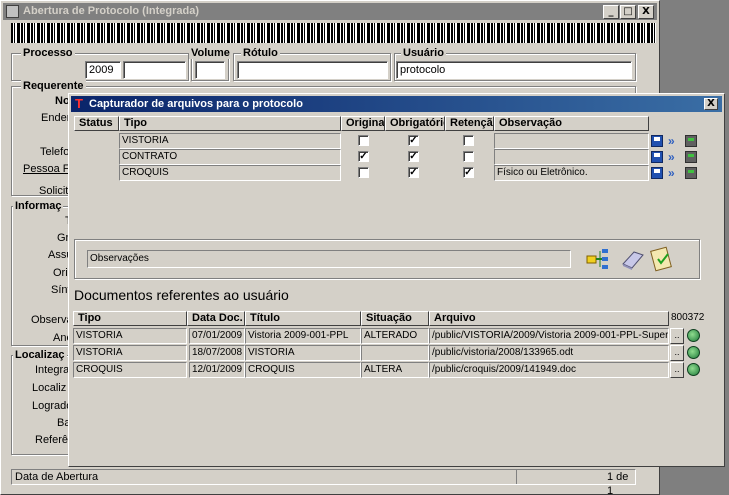  Describe the element at coordinates (395, 370) in the screenshot. I see `doc3-situacao: ALTERA` at that location.